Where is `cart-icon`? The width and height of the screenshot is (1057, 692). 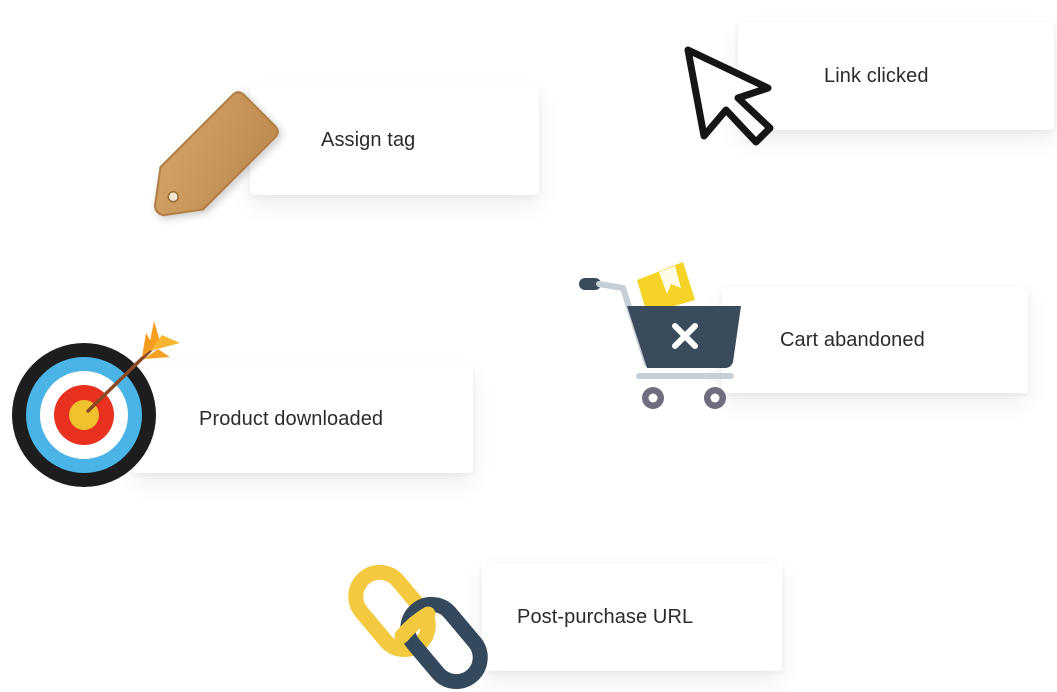 cart-icon is located at coordinates (662, 337).